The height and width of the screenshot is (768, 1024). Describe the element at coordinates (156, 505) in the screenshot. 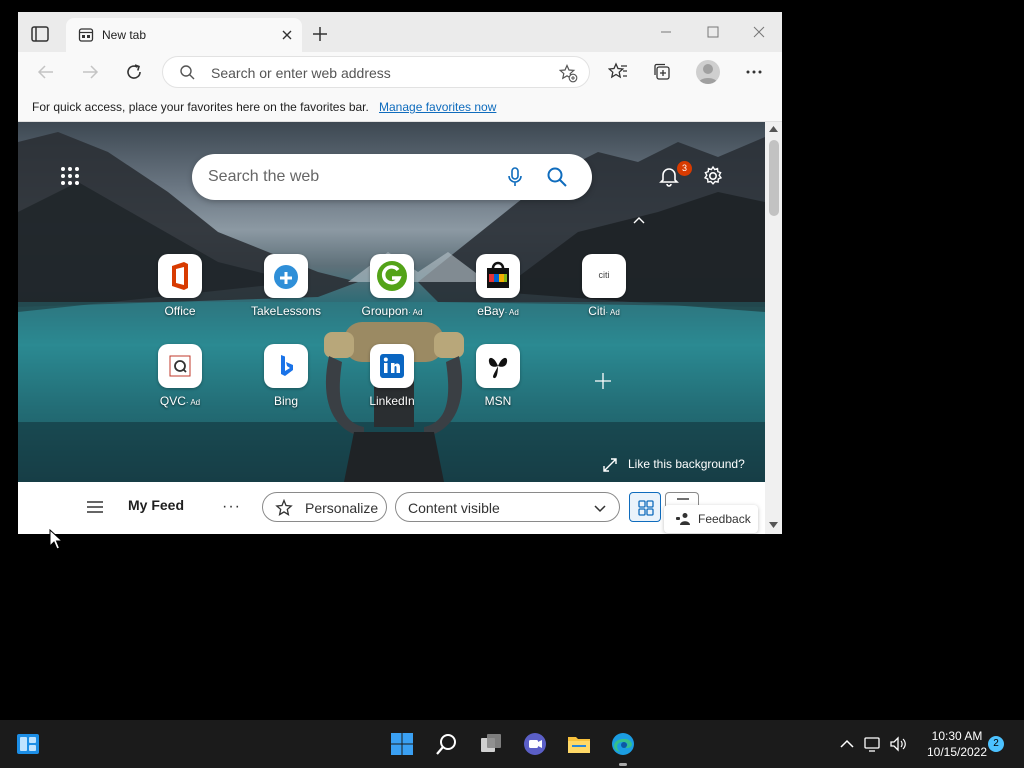

I see `feed-title: My Feed` at that location.